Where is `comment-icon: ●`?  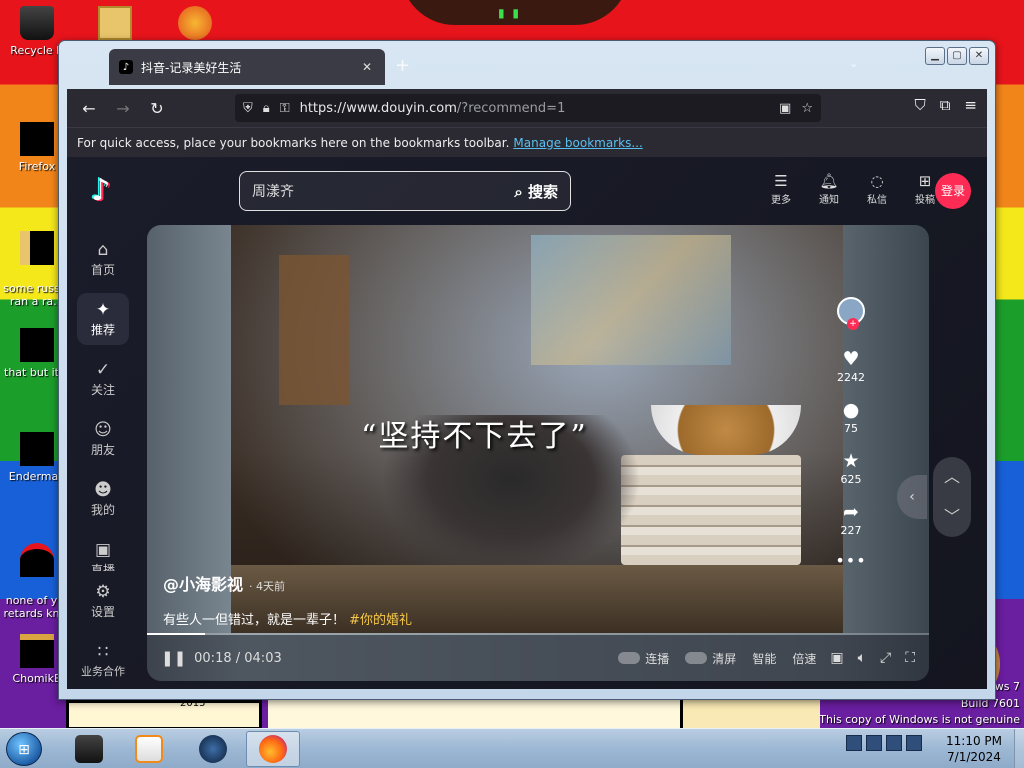
comment-icon: ● is located at coordinates (851, 410).